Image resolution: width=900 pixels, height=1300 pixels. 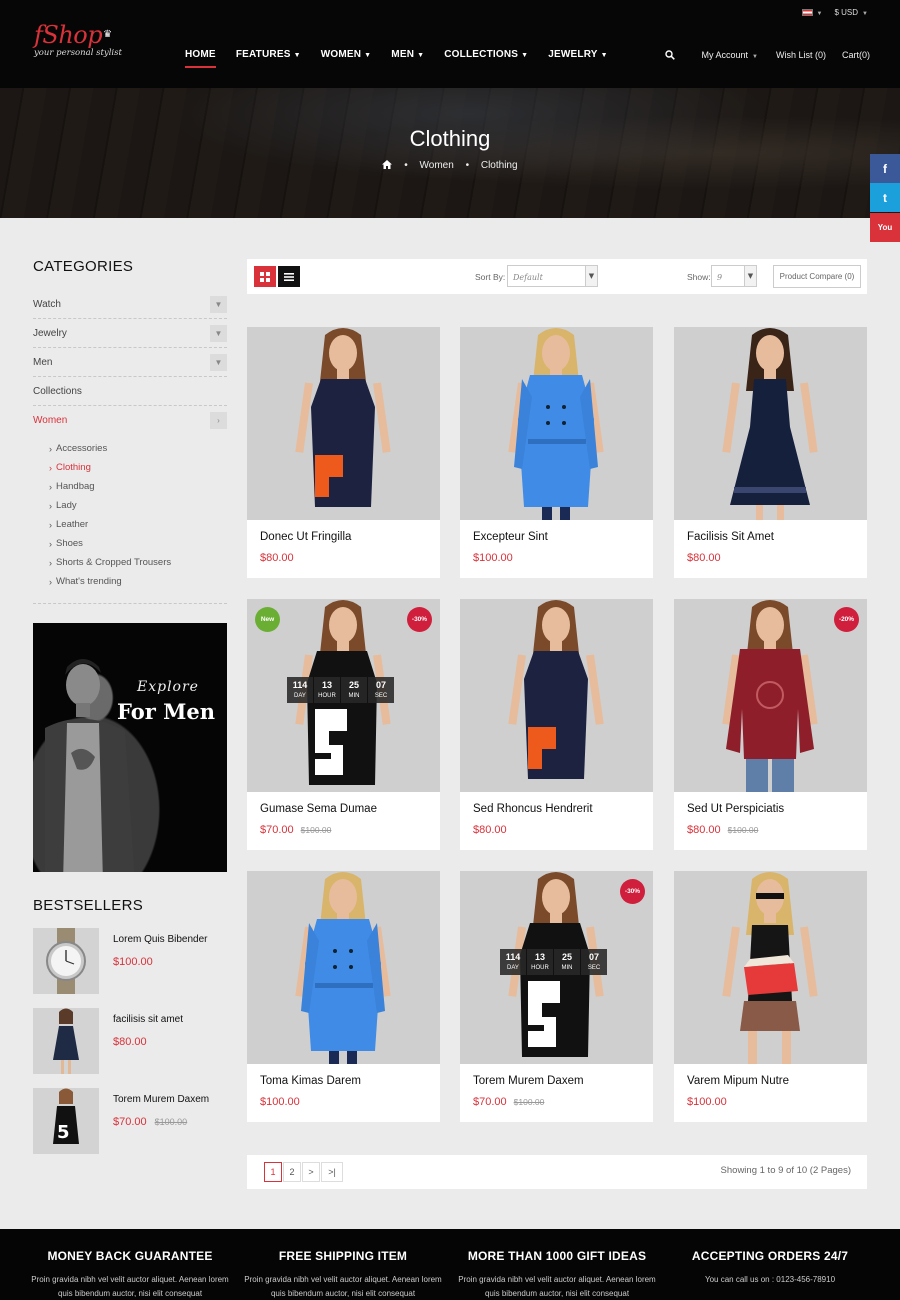 I want to click on subcategory-label: Accessories, so click(x=82, y=448).